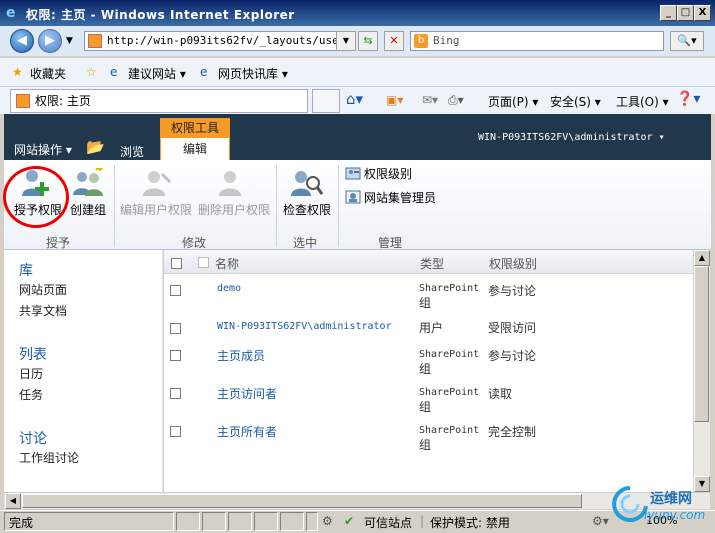 The image size is (715, 533). Describe the element at coordinates (247, 431) in the screenshot. I see `row-name-link: 主页所有者` at that location.